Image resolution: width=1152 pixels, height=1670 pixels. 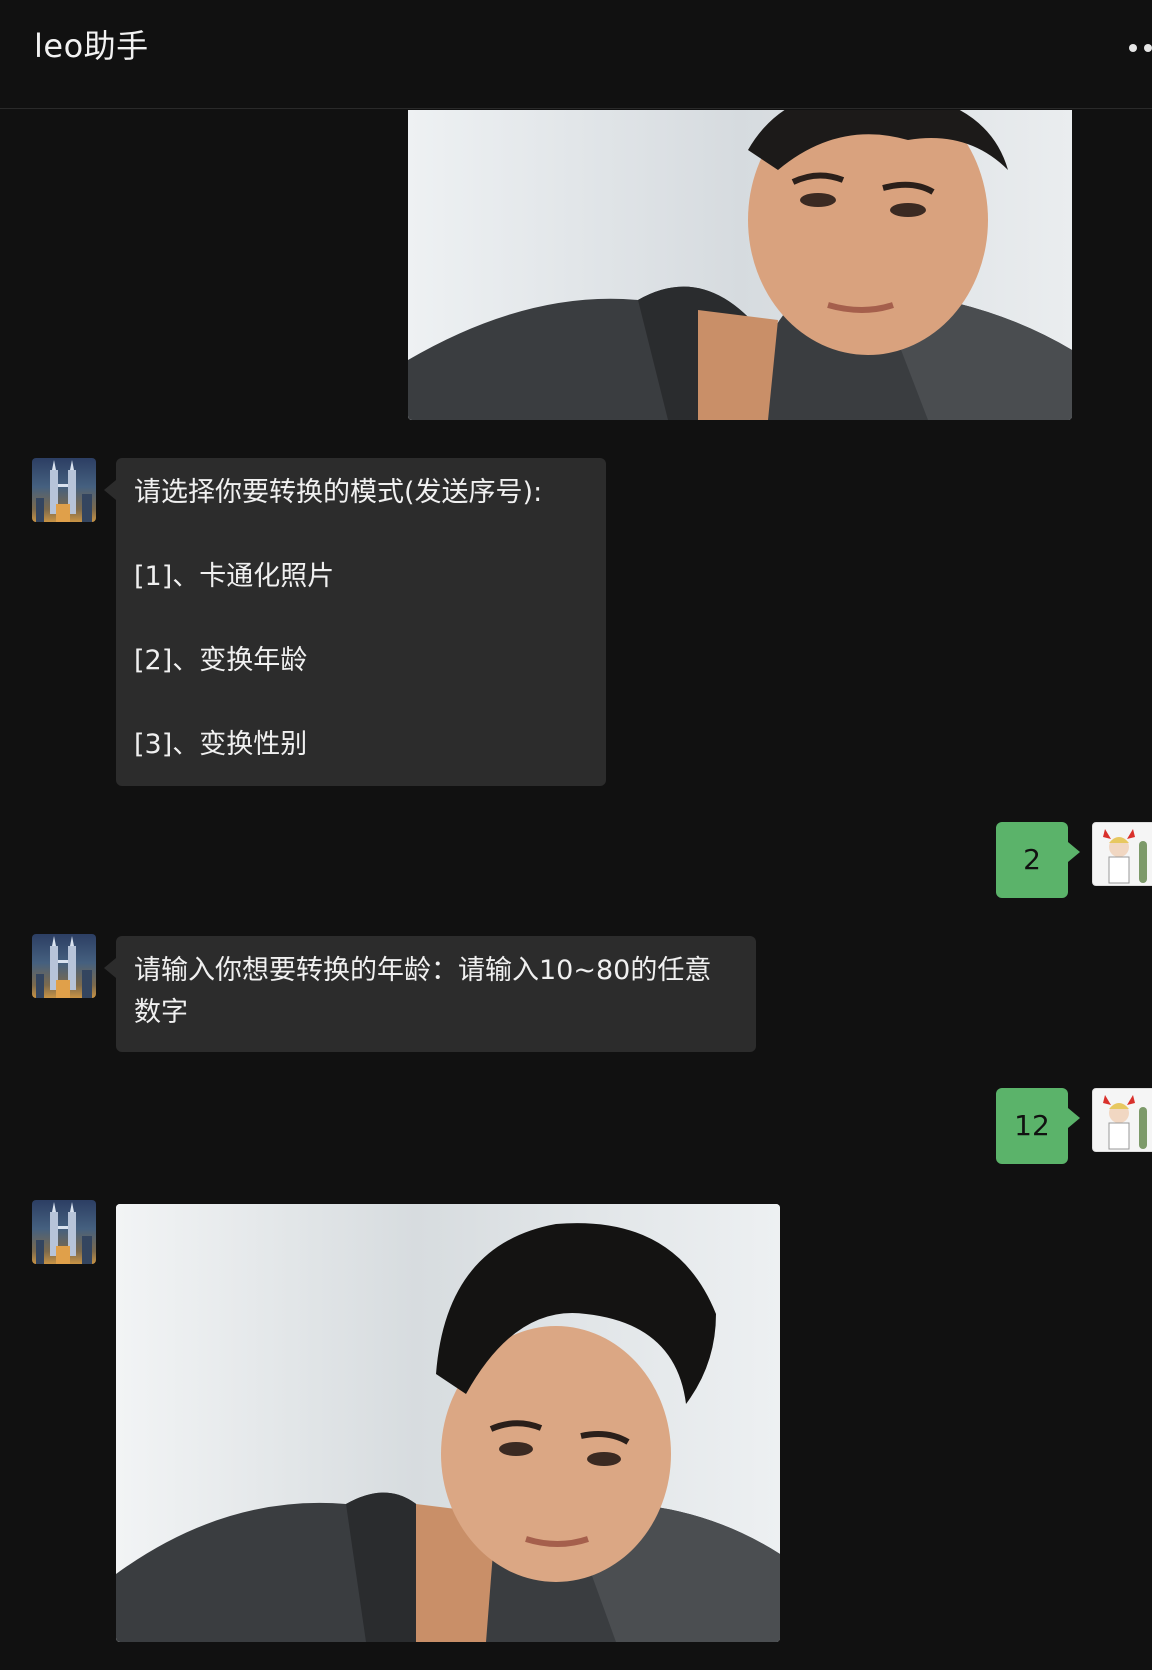 I want to click on menu-option-cartoon: [1]、卡通化照片, so click(x=234, y=576).